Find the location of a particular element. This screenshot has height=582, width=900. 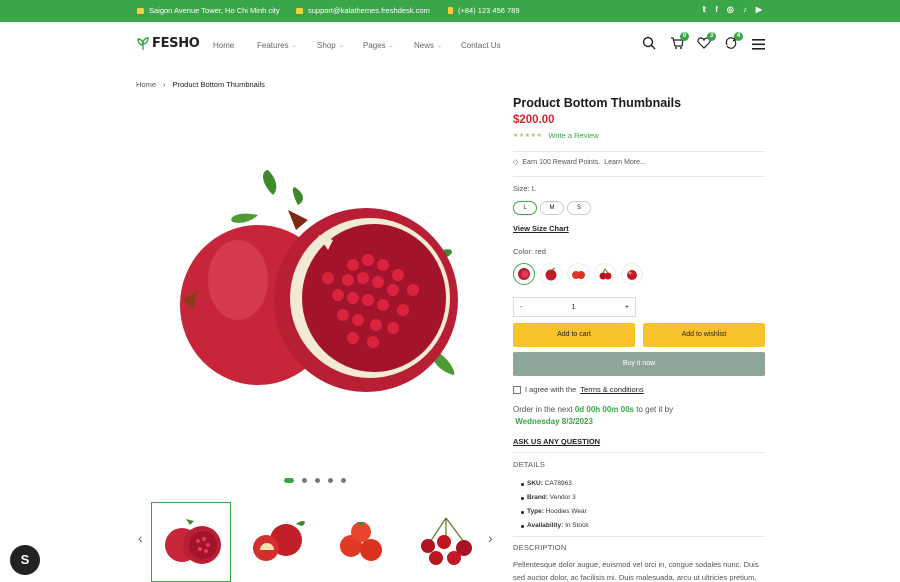

address-text: Saigon Avenue Tower, Ho Chi Minh city is located at coordinates (214, 10).